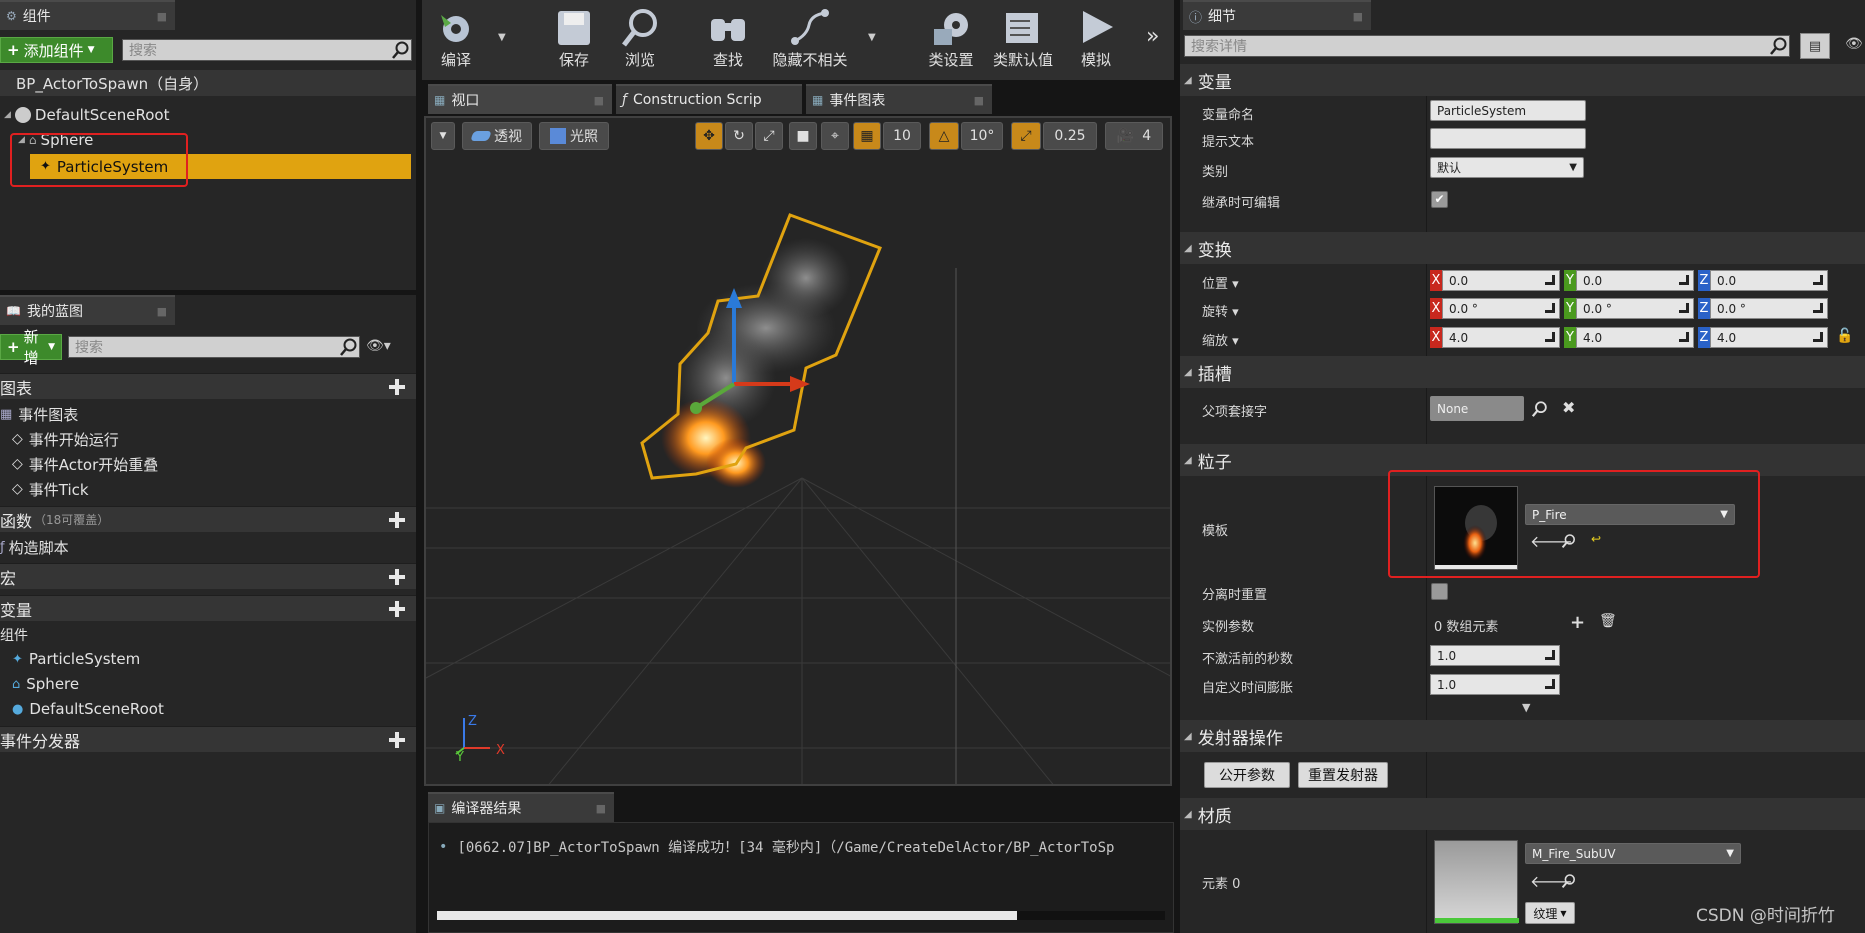  I want to click on add-function-icon, so click(397, 520).